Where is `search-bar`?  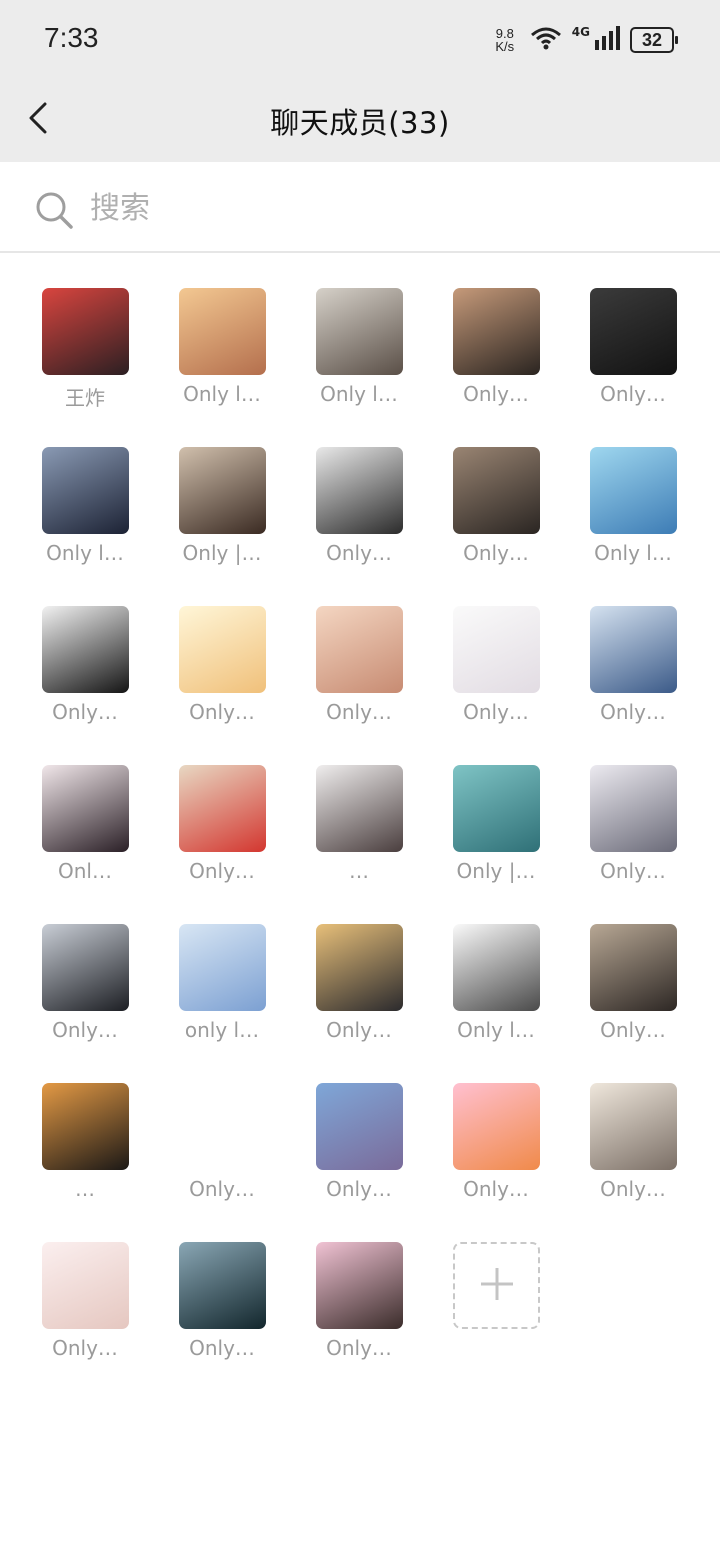 search-bar is located at coordinates (360, 207).